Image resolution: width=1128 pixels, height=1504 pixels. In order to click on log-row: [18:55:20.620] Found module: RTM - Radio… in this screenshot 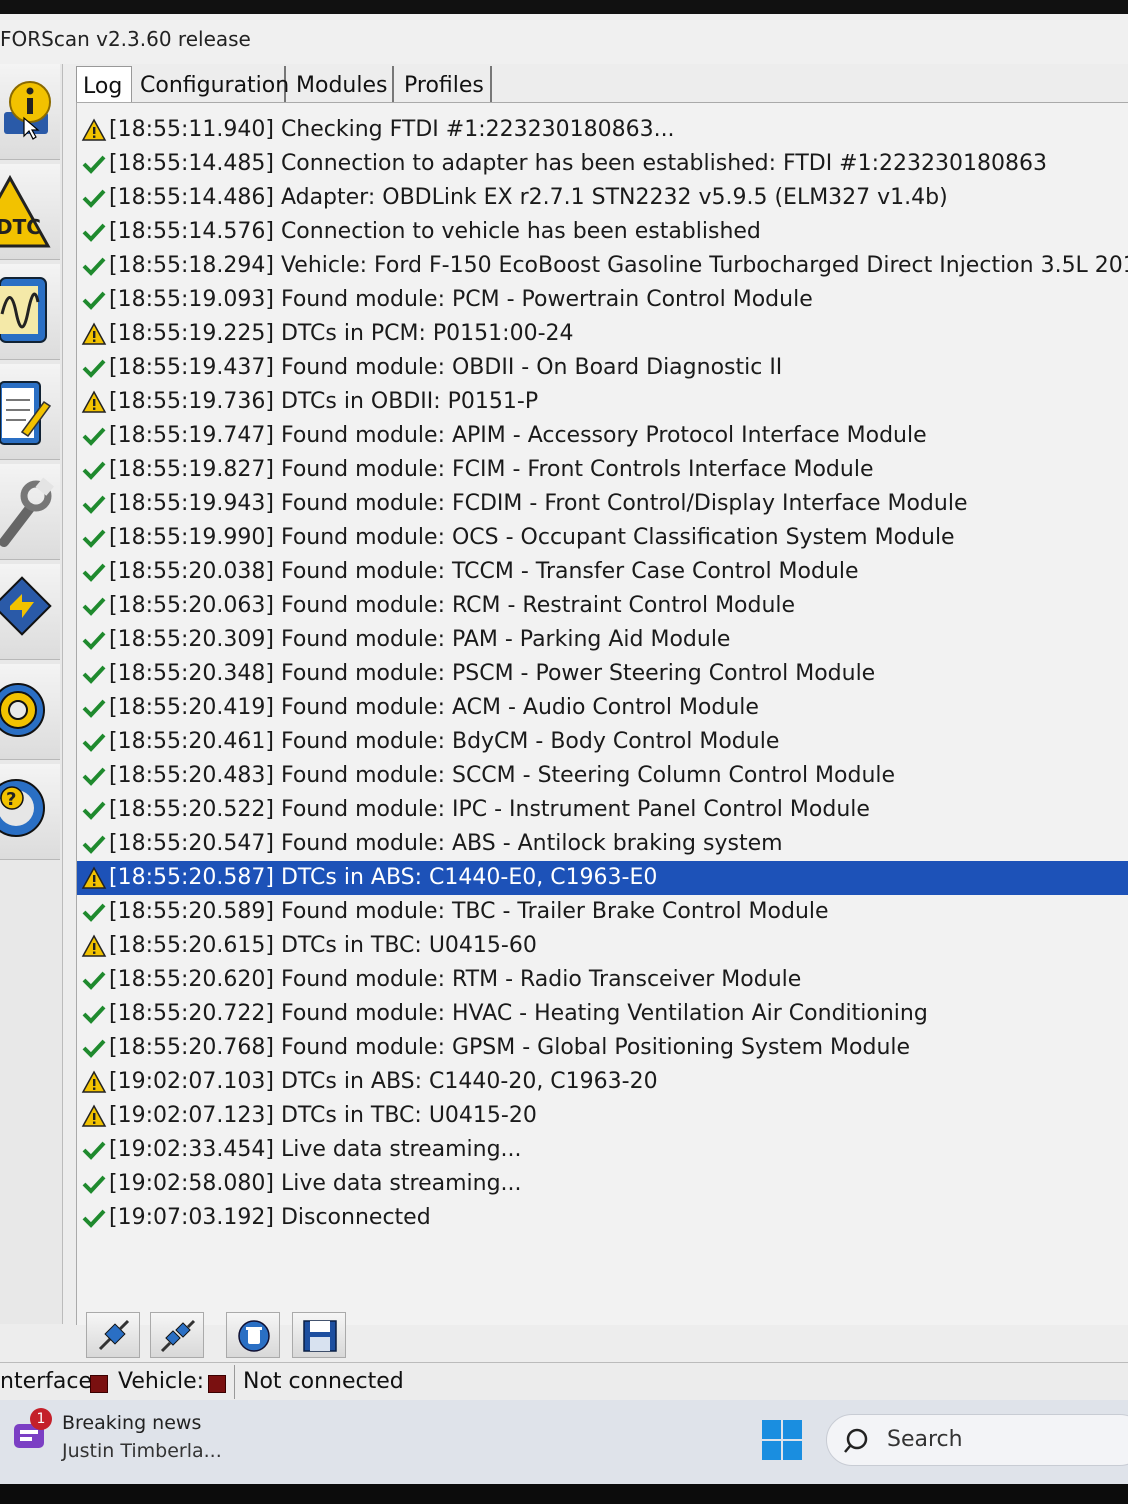, I will do `click(602, 980)`.